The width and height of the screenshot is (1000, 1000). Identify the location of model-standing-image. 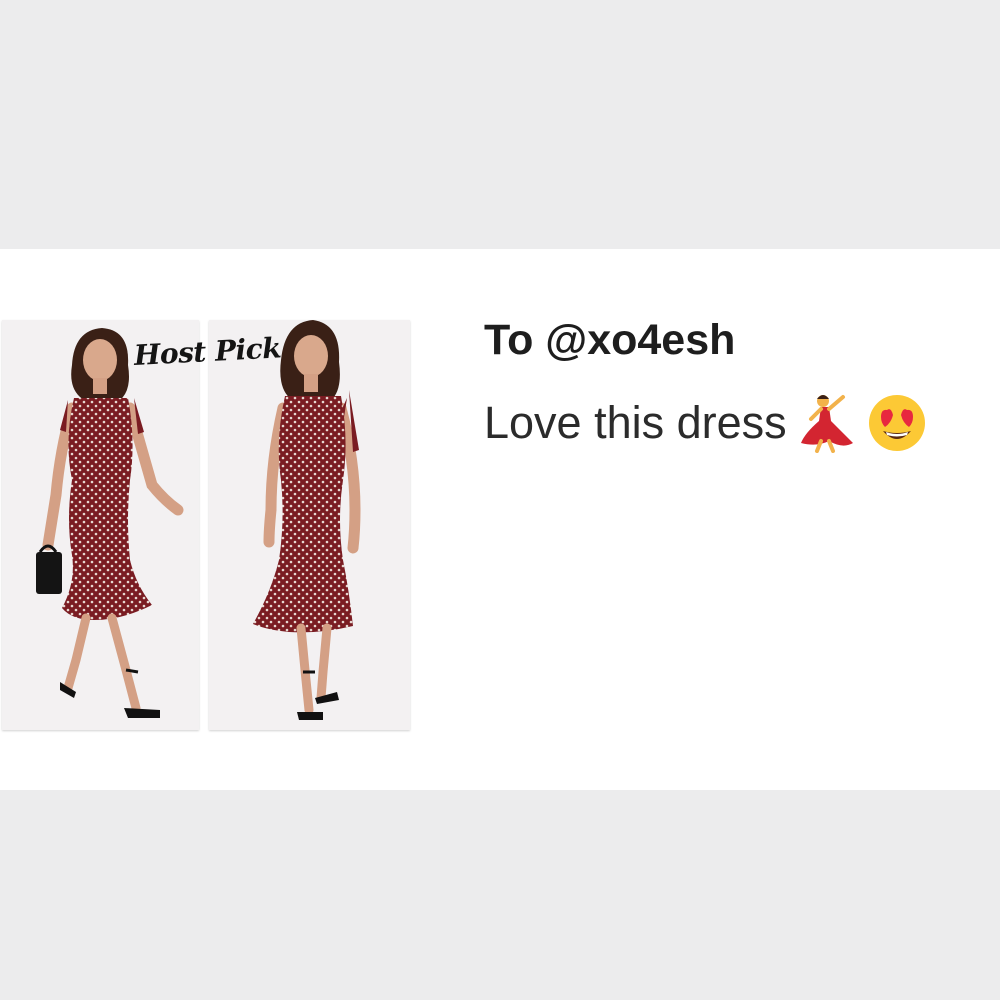
(309, 525).